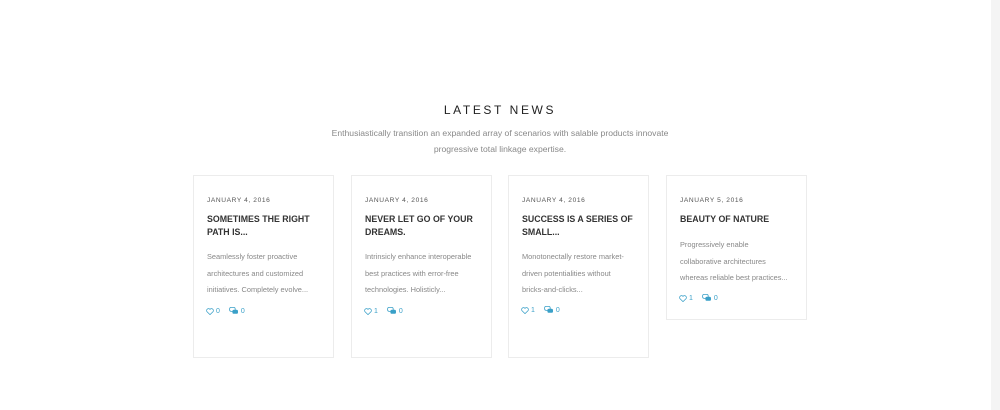  I want to click on post-excerpt-line: Intrinsicly enhance interoperable, so click(418, 256).